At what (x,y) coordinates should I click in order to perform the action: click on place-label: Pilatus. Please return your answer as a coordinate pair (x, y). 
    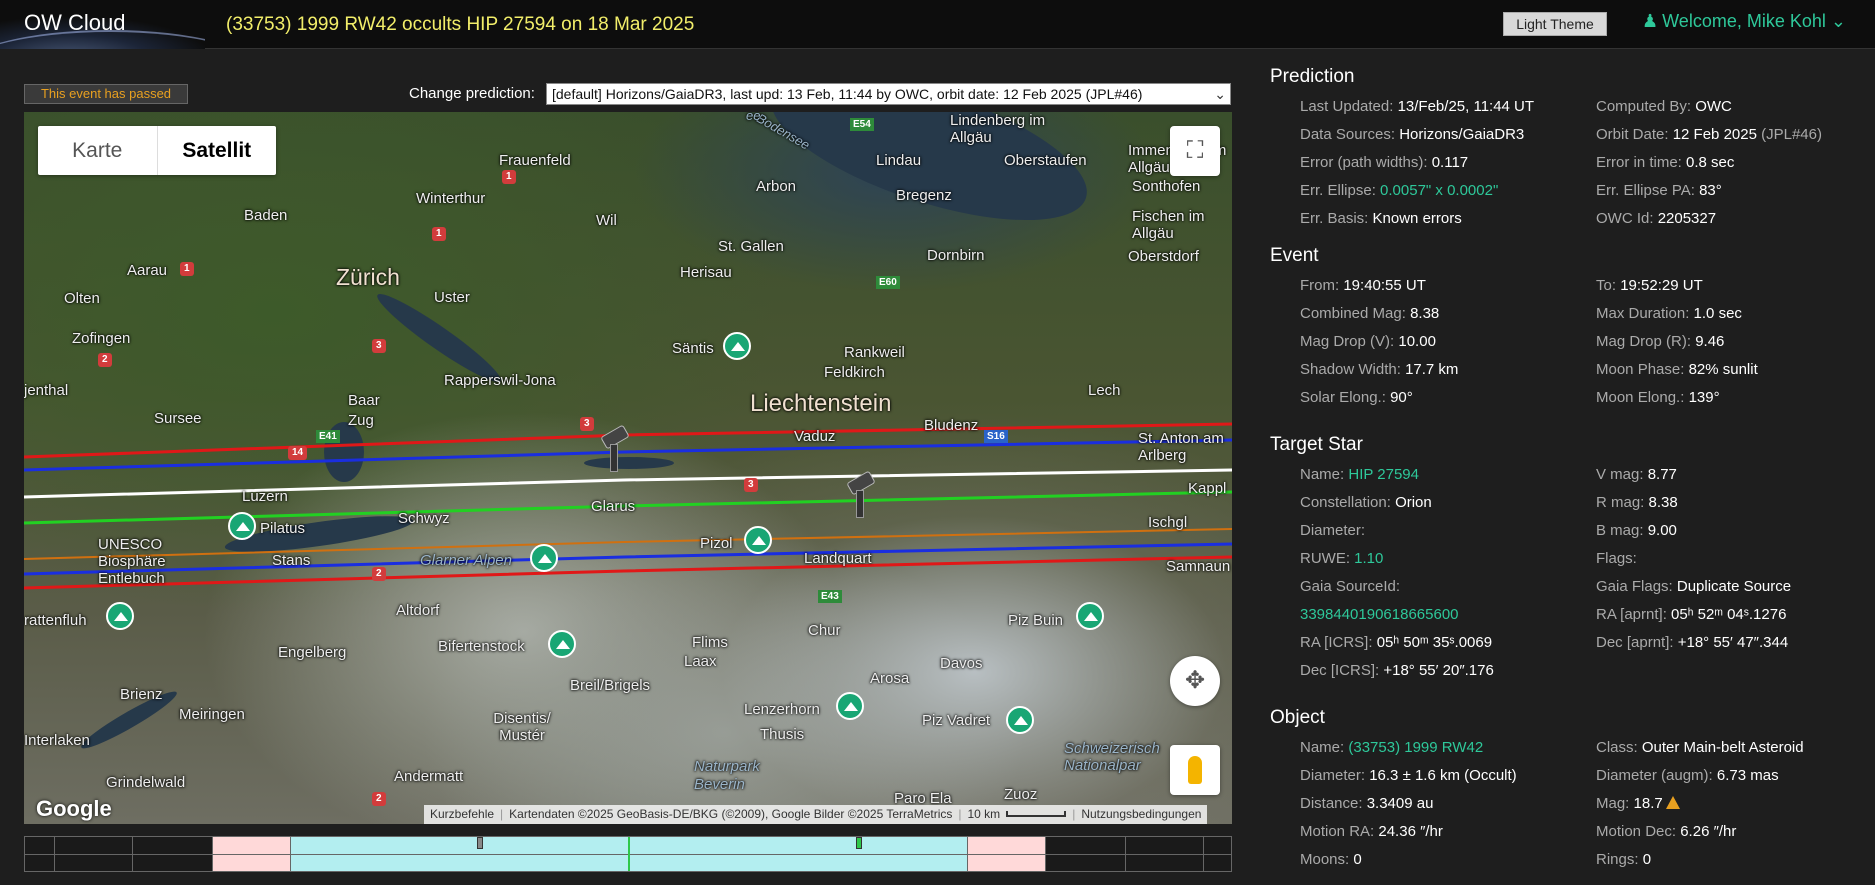
    Looking at the image, I should click on (283, 528).